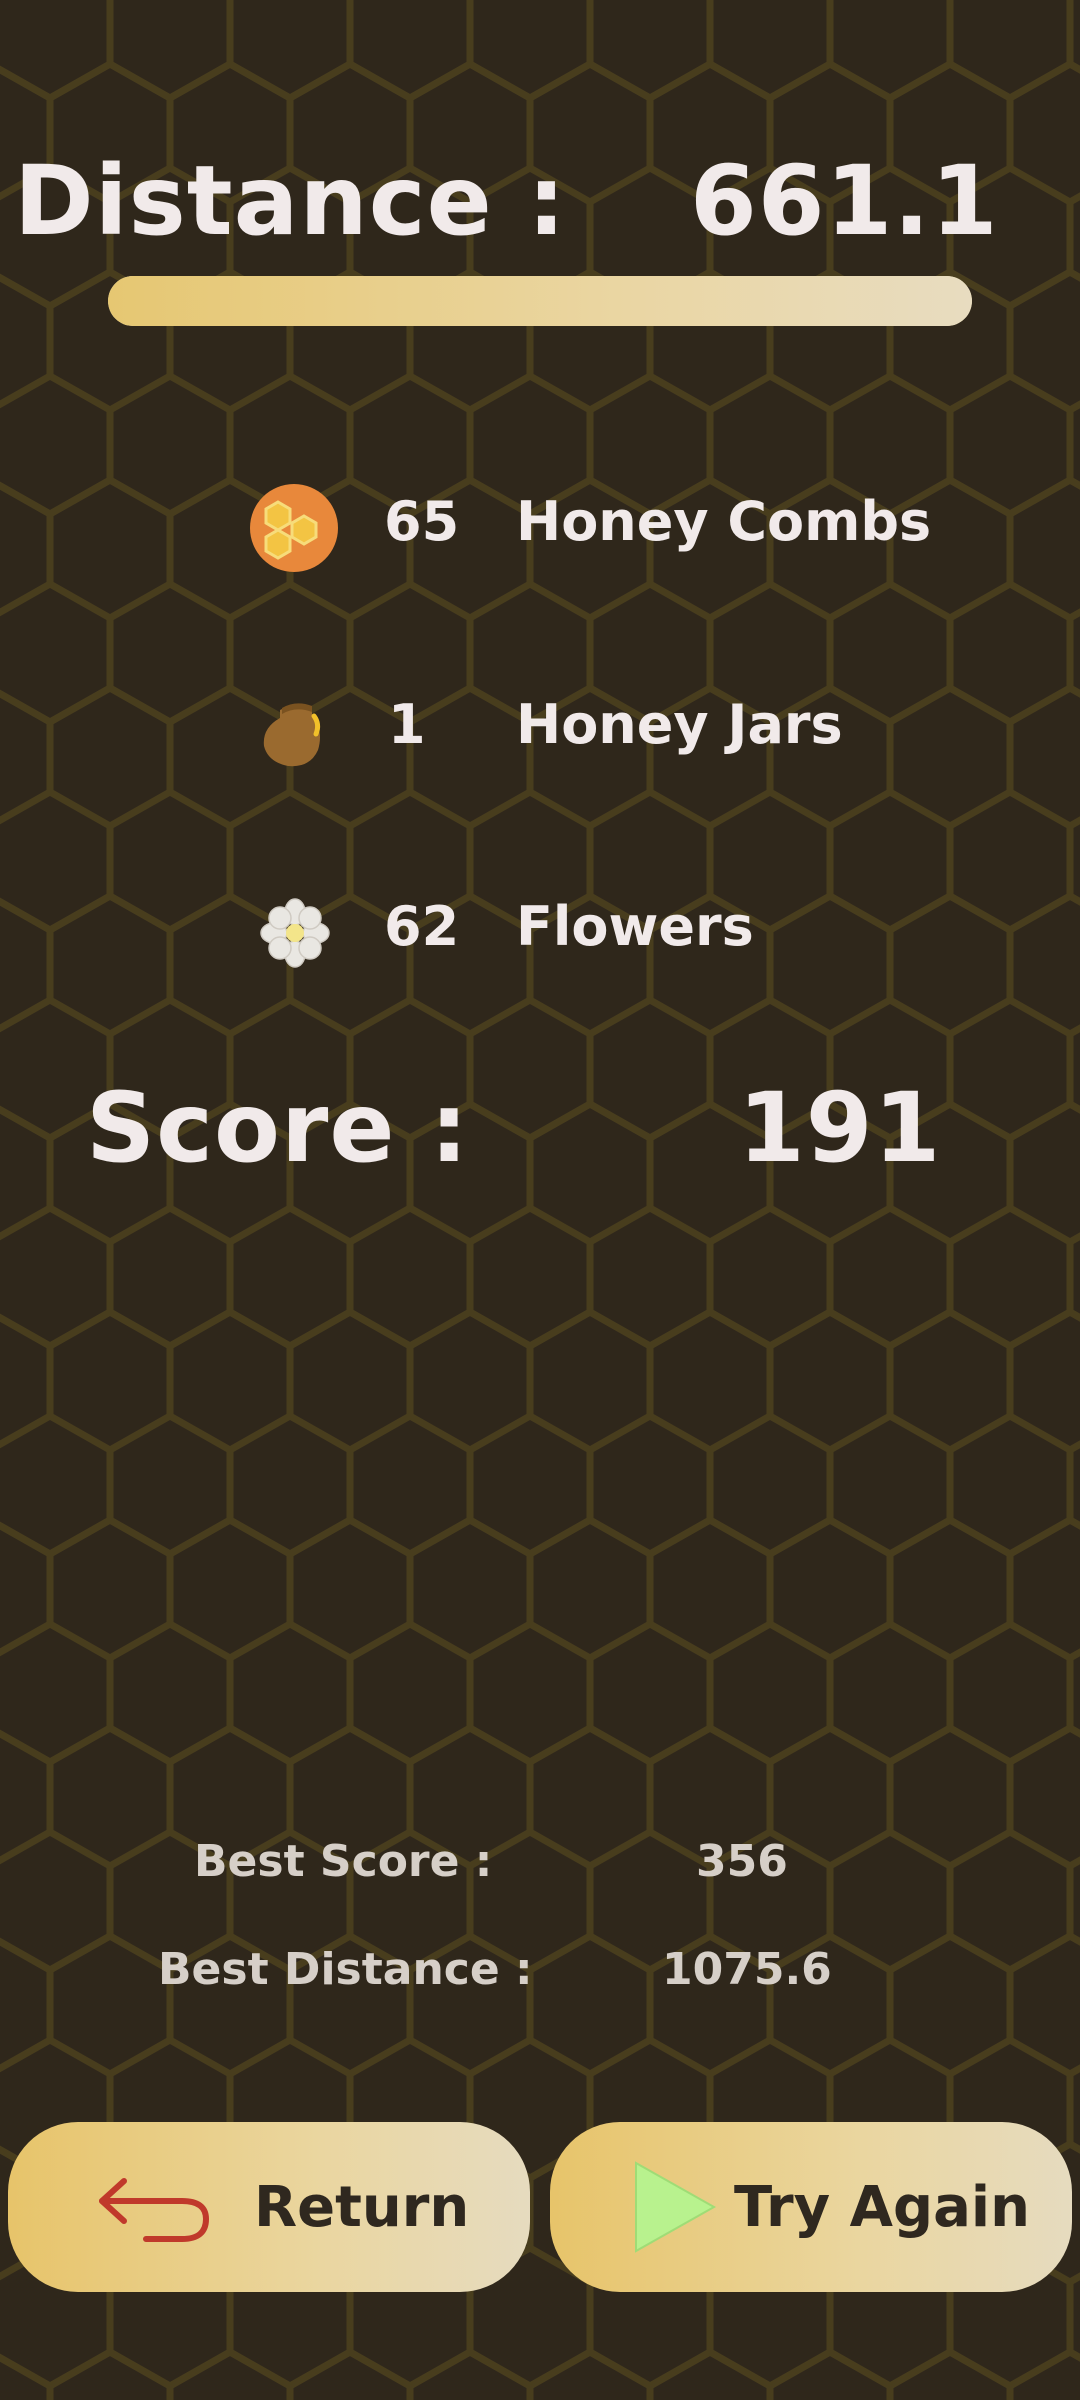 This screenshot has width=1080, height=2400. Describe the element at coordinates (290, 201) in the screenshot. I see `distance-label: Distance :` at that location.